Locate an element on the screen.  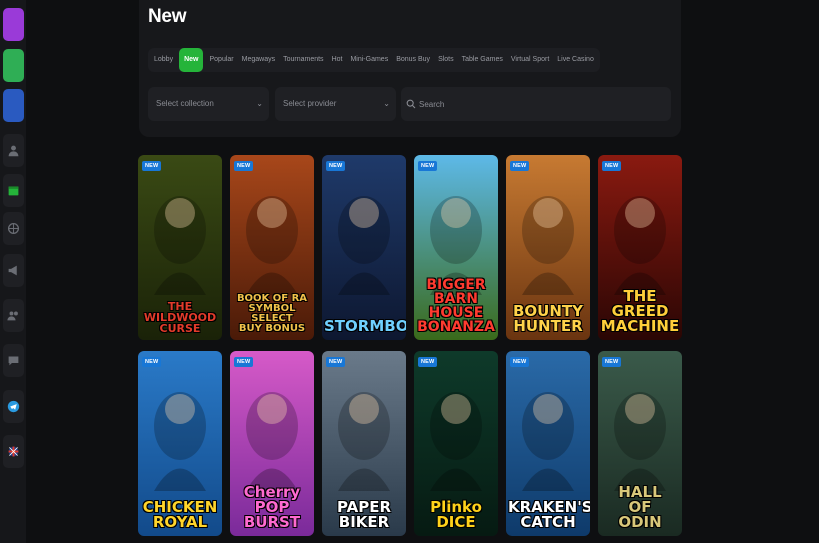
game-card: NEW BIGGER BARN HOUSE BONANZA is located at coordinates (456, 247).